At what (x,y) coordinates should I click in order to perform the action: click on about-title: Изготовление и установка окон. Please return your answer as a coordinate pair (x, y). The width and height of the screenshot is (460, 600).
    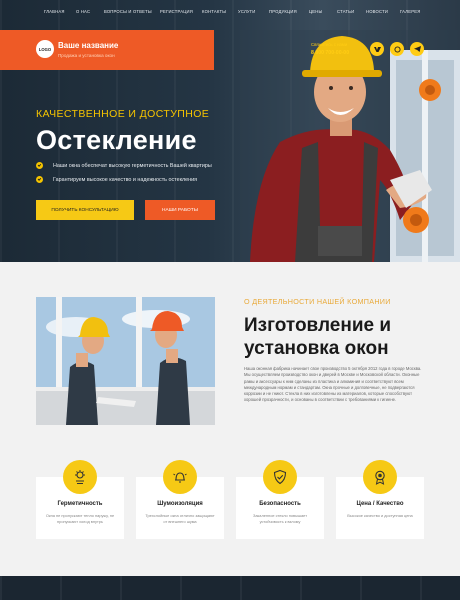
    Looking at the image, I should click on (318, 337).